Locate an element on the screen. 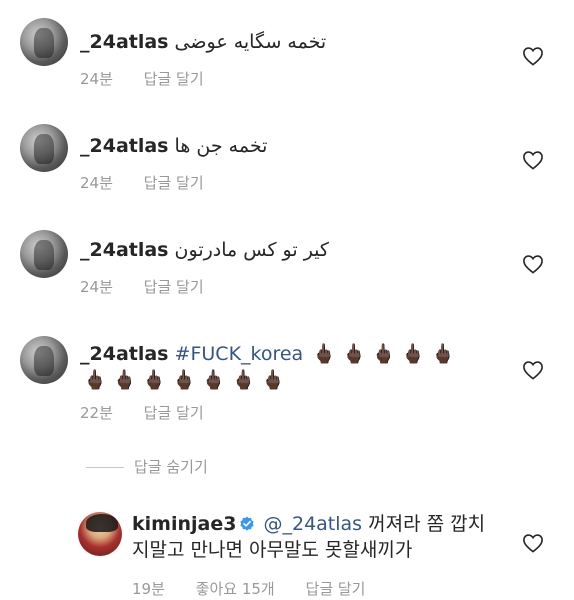 The width and height of the screenshot is (574, 600). comment-body: _24atlas تخمه جن ها is located at coordinates (173, 146).